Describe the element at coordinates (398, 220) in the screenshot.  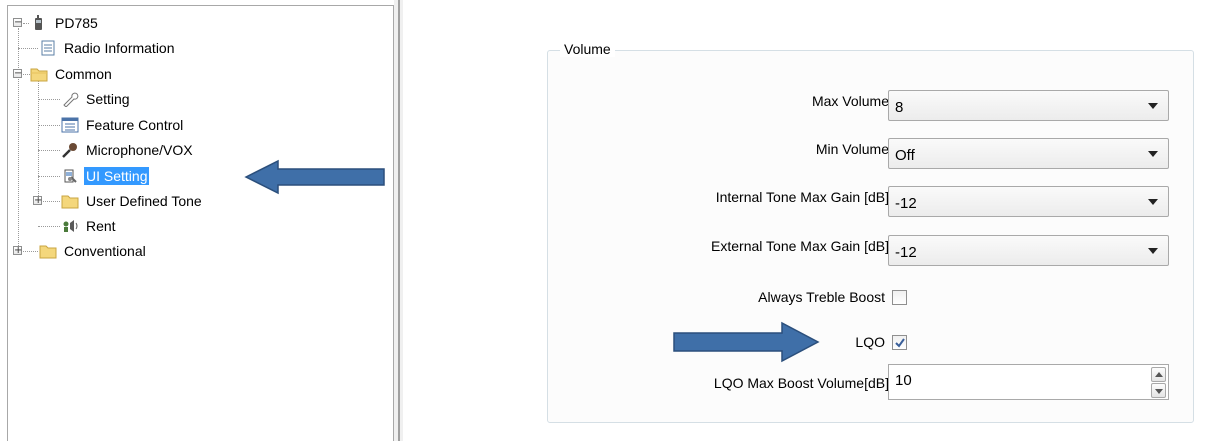
I see `pane-splitter` at that location.